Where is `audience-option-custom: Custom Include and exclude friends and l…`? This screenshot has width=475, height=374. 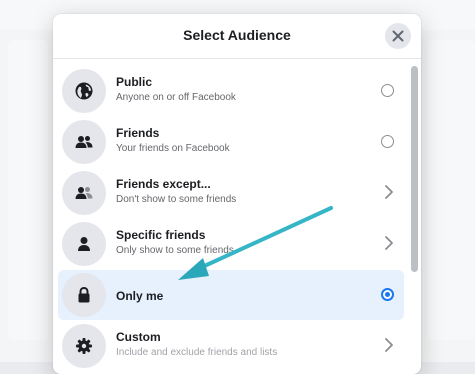
audience-option-custom: Custom Include and exclude friends and l… is located at coordinates (231, 346).